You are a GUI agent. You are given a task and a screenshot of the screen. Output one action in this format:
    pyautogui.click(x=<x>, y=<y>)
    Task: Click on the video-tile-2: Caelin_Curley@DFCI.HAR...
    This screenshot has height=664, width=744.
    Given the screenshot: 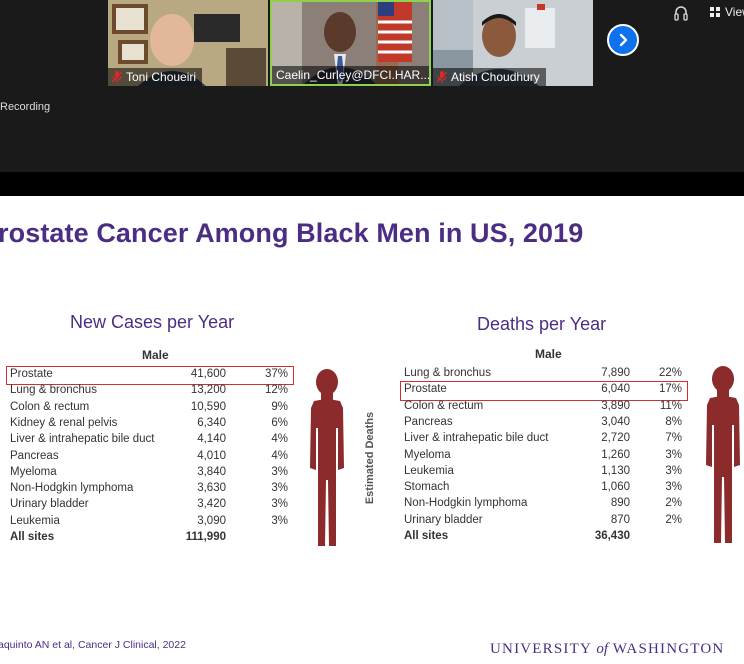 What is the action you would take?
    pyautogui.click(x=350, y=43)
    